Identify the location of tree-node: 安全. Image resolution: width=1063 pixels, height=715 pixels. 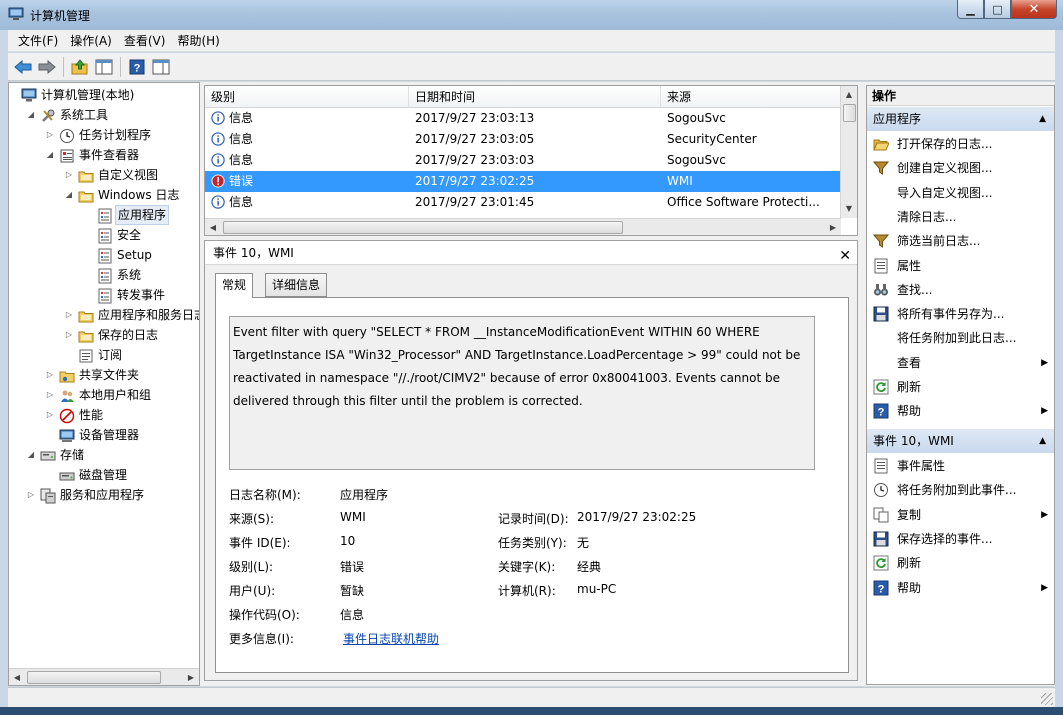
(104, 235).